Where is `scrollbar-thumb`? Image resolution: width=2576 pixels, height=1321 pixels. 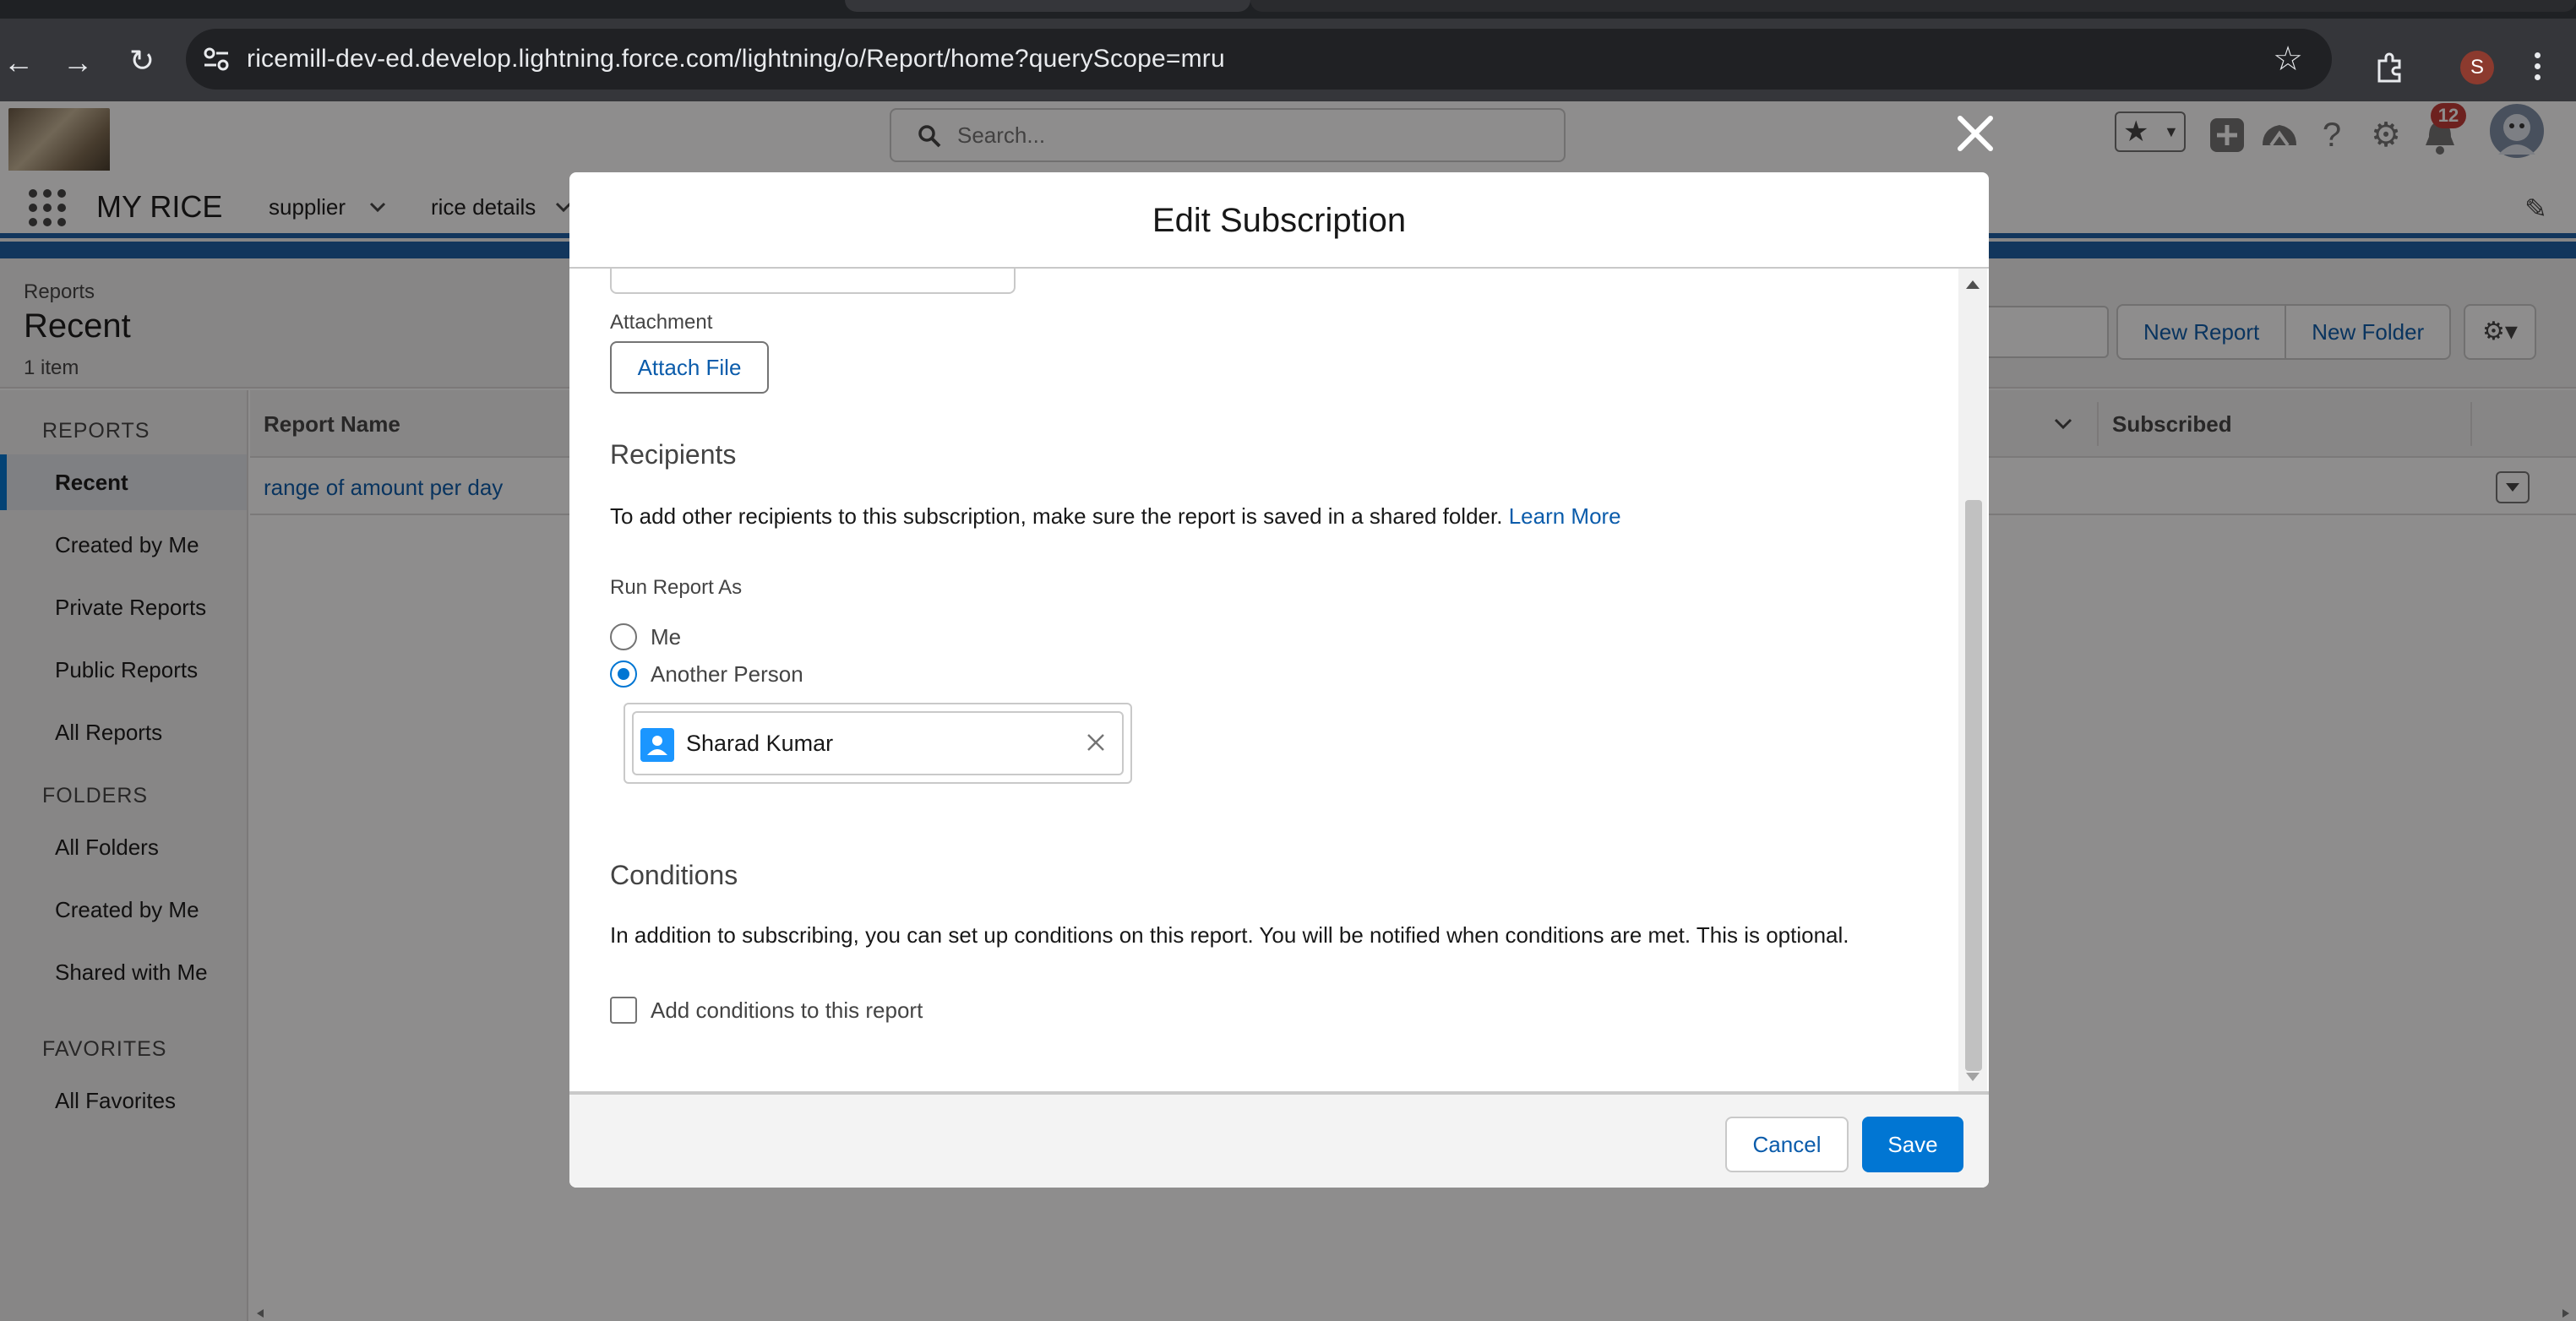 scrollbar-thumb is located at coordinates (1973, 785).